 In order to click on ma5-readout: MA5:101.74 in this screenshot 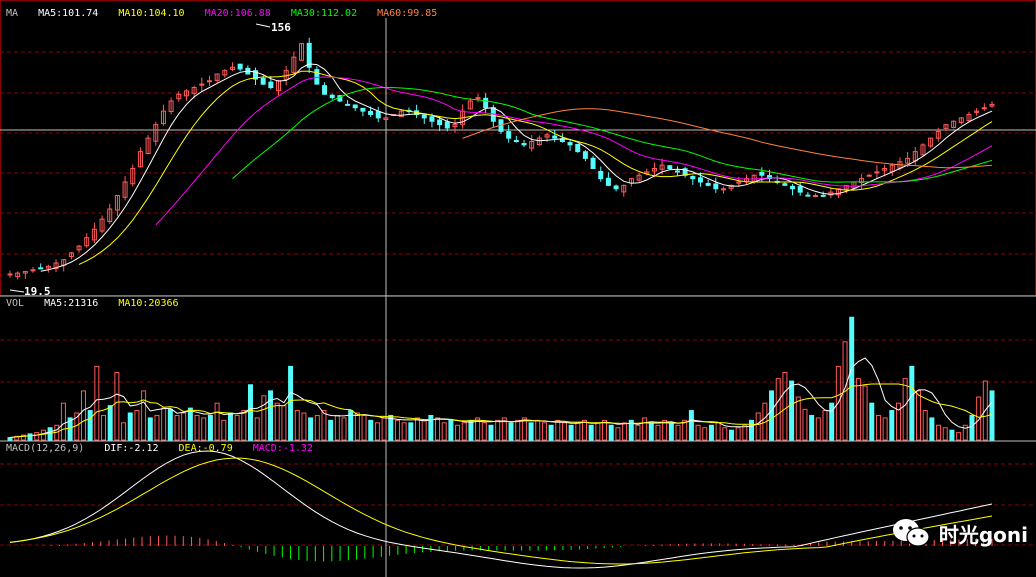, I will do `click(68, 13)`.